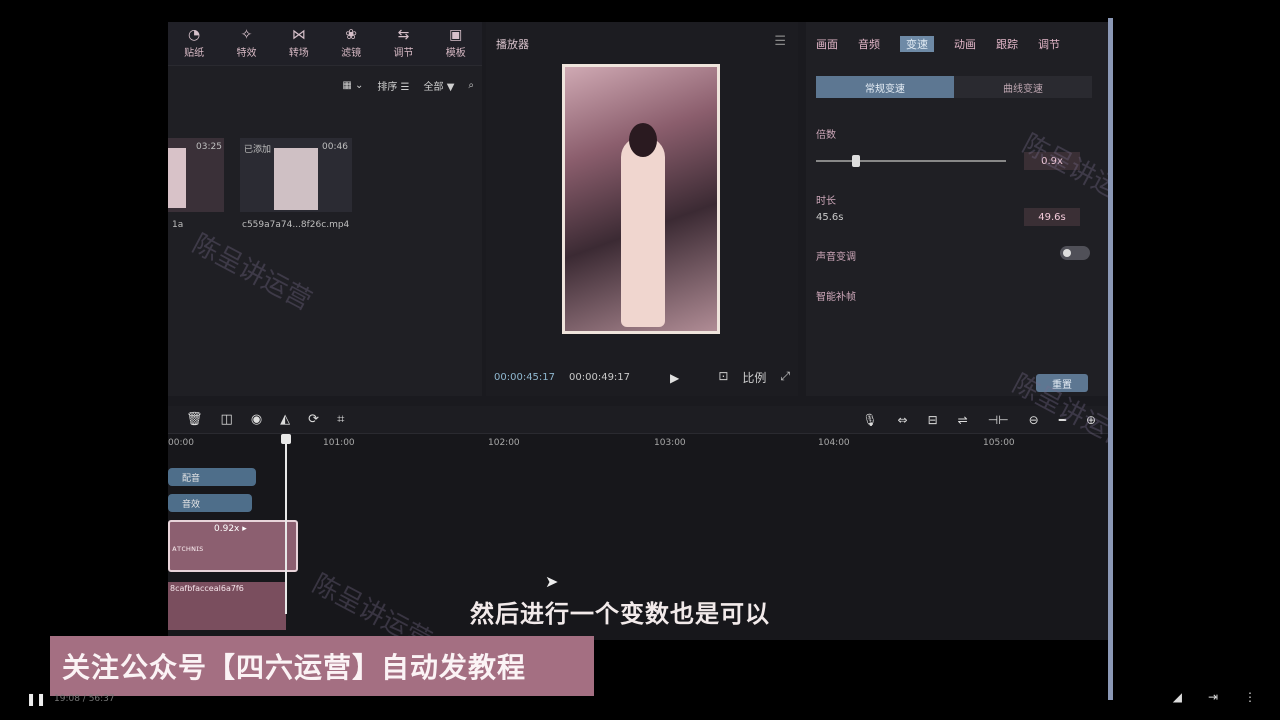 This screenshot has width=1280, height=720. Describe the element at coordinates (351, 53) in the screenshot. I see `tab-label: 滤镜` at that location.